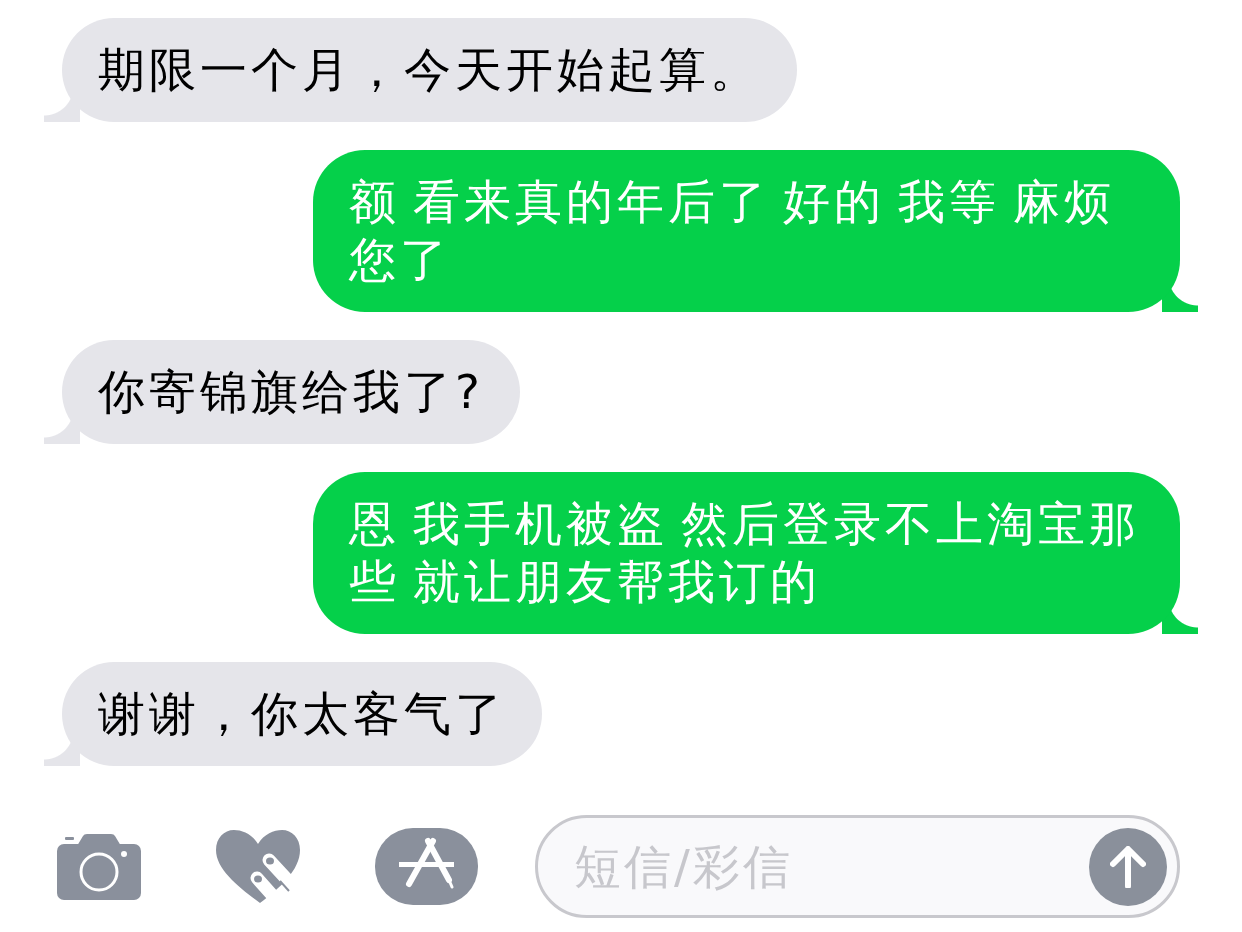  What do you see at coordinates (282, 392) in the screenshot?
I see `message-bubble: 你寄锦旗给我了?` at bounding box center [282, 392].